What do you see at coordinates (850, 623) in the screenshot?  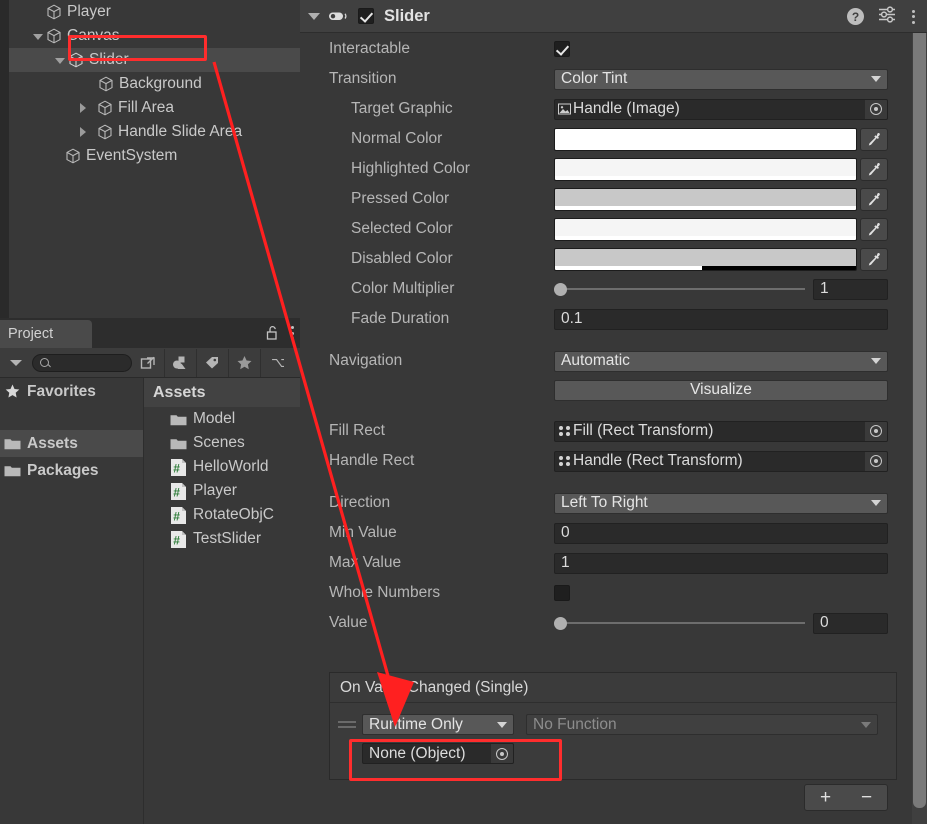 I see `value-input: 0` at bounding box center [850, 623].